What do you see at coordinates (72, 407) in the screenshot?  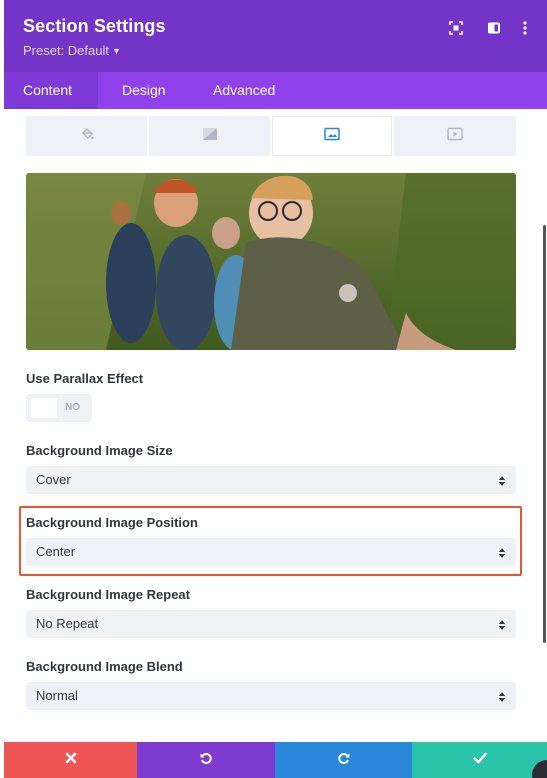 I see `toggle-state: NO` at bounding box center [72, 407].